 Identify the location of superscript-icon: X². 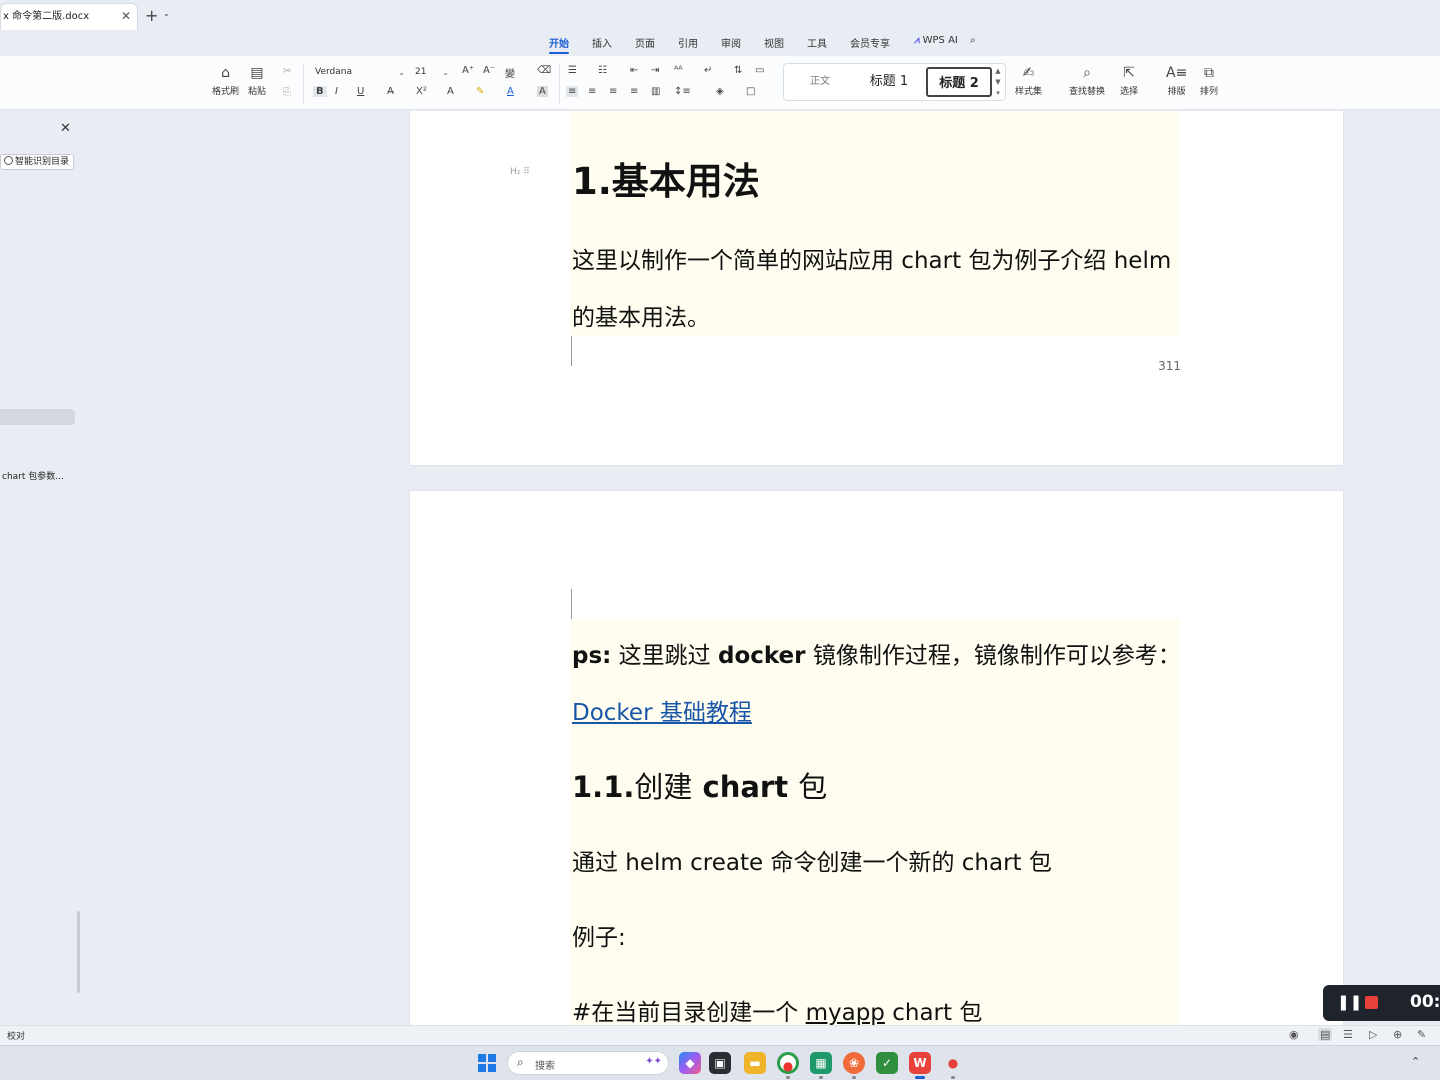
(421, 91).